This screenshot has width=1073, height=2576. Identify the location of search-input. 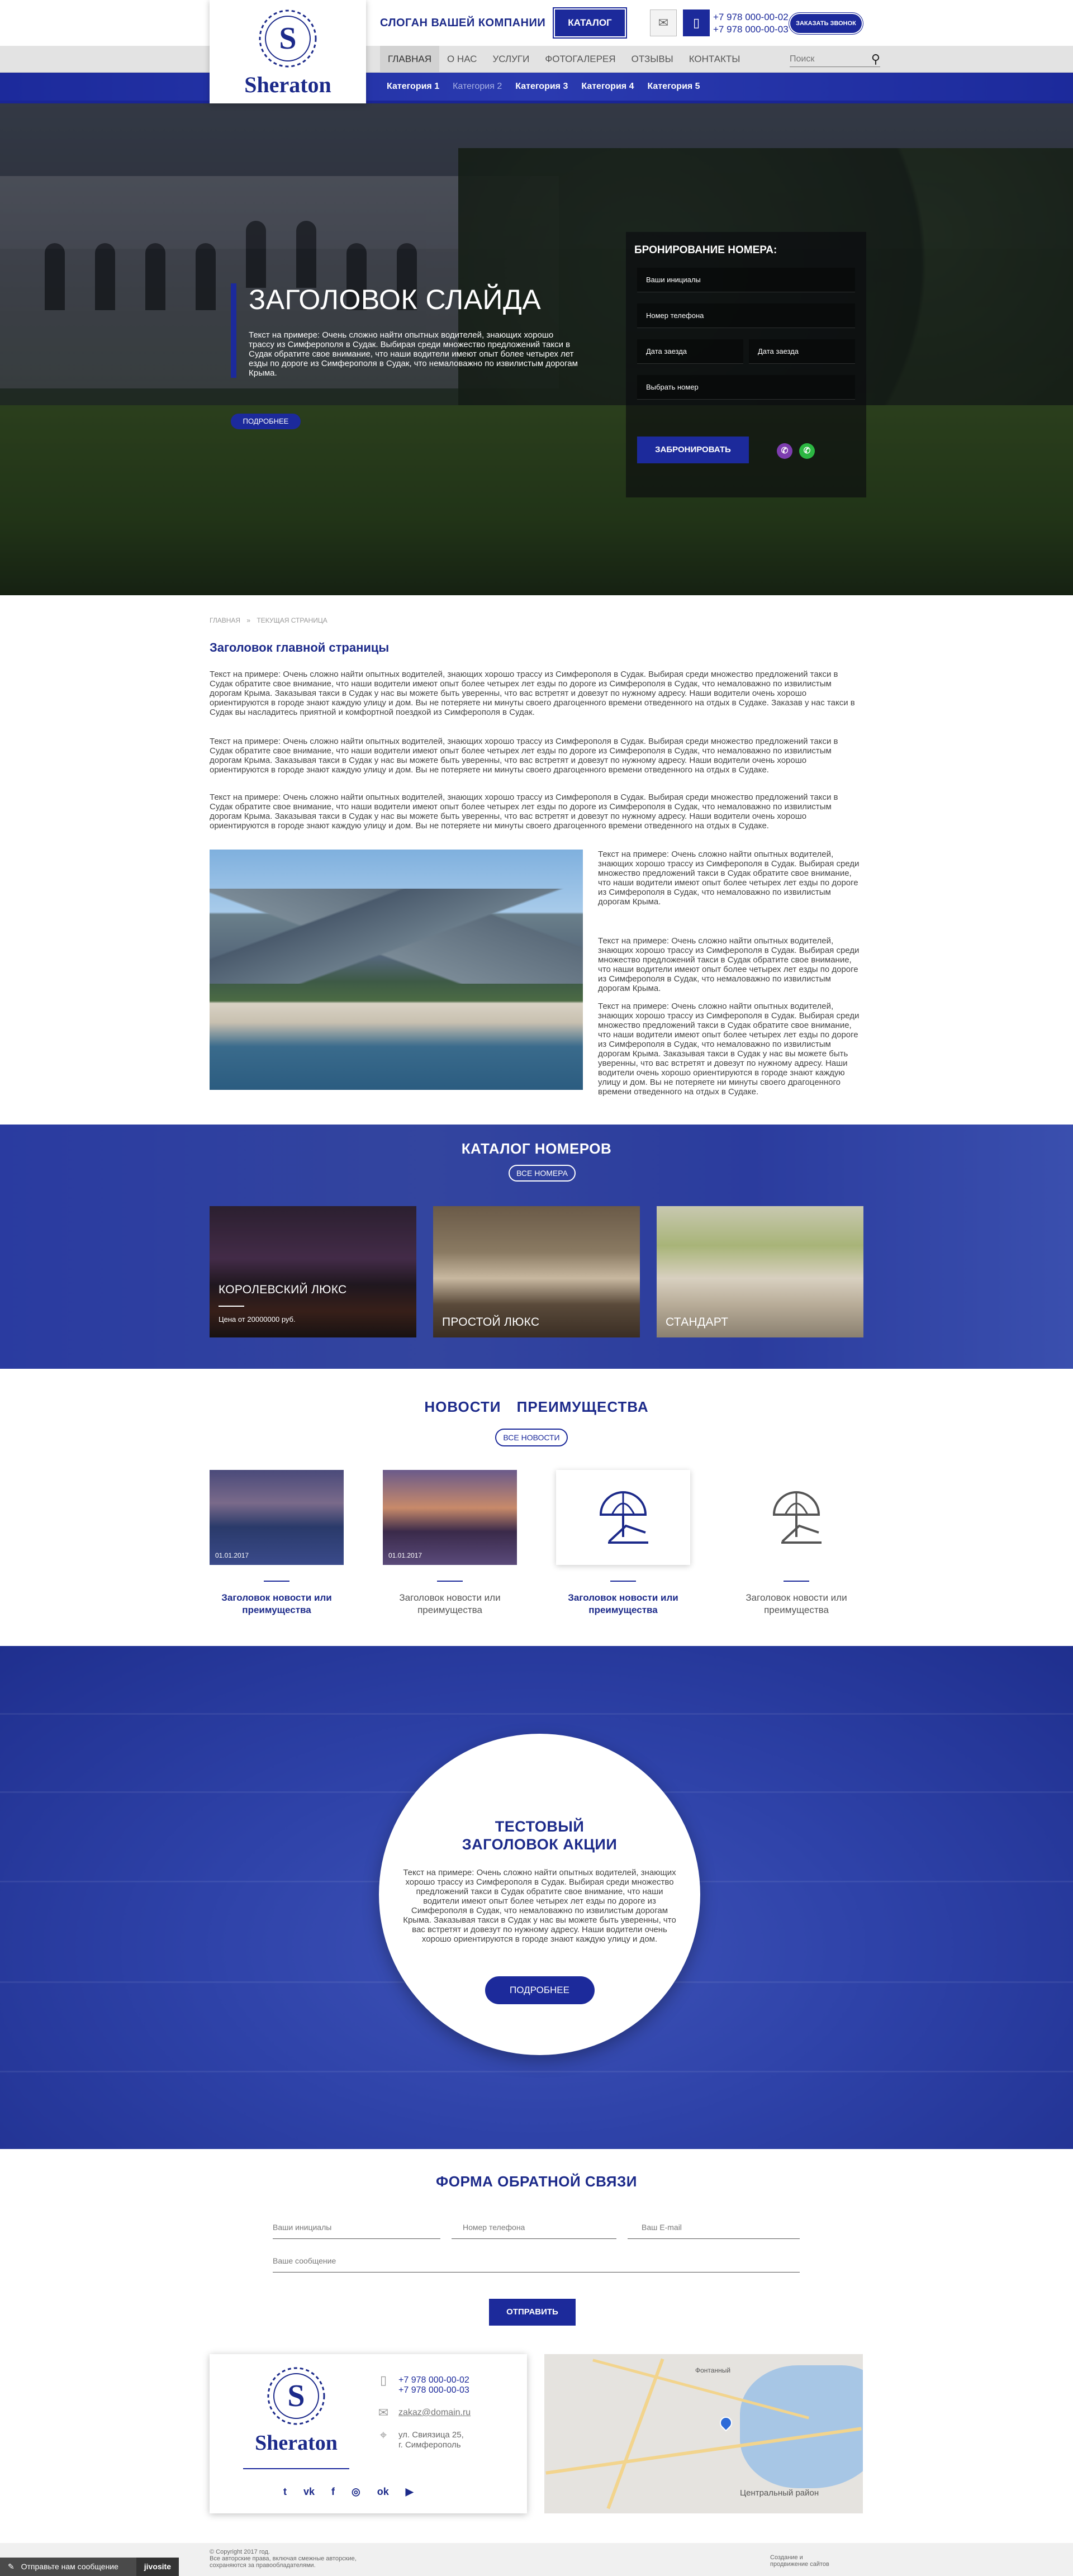
(826, 59).